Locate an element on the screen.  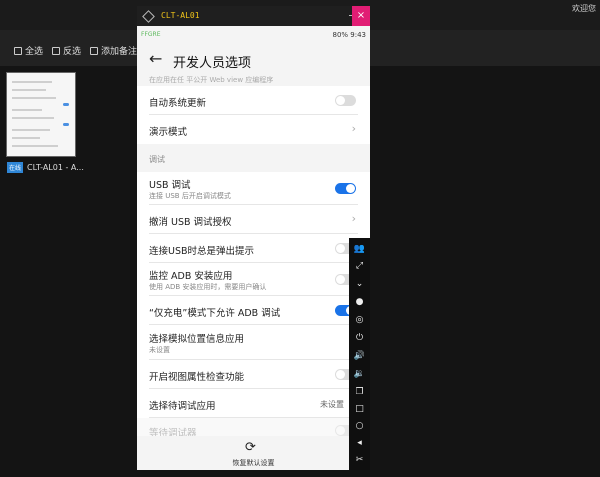
volume-down-icon: 🔉 is located at coordinates (359, 373).